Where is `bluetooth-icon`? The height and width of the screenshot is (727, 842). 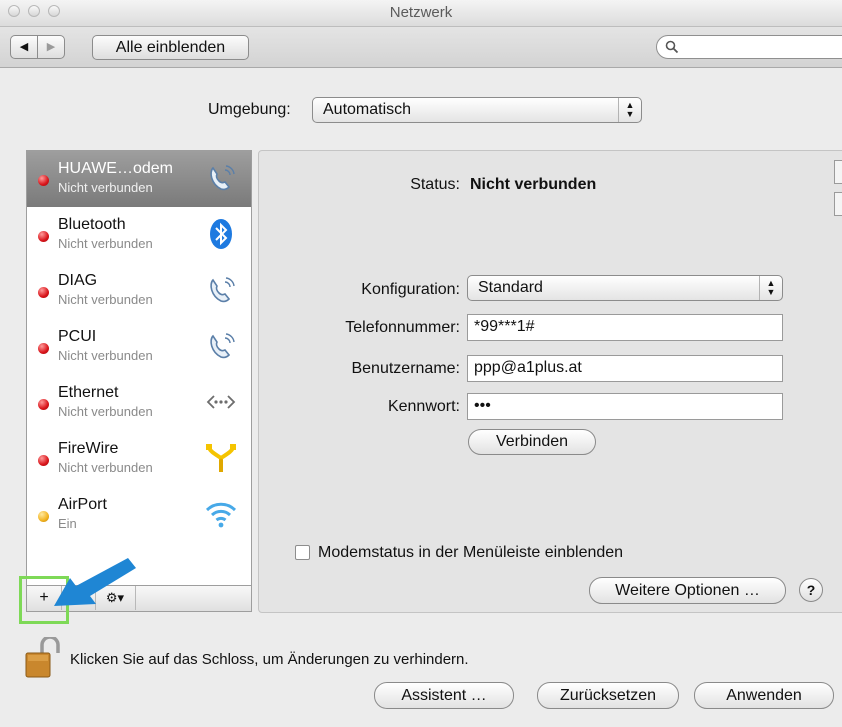 bluetooth-icon is located at coordinates (221, 234).